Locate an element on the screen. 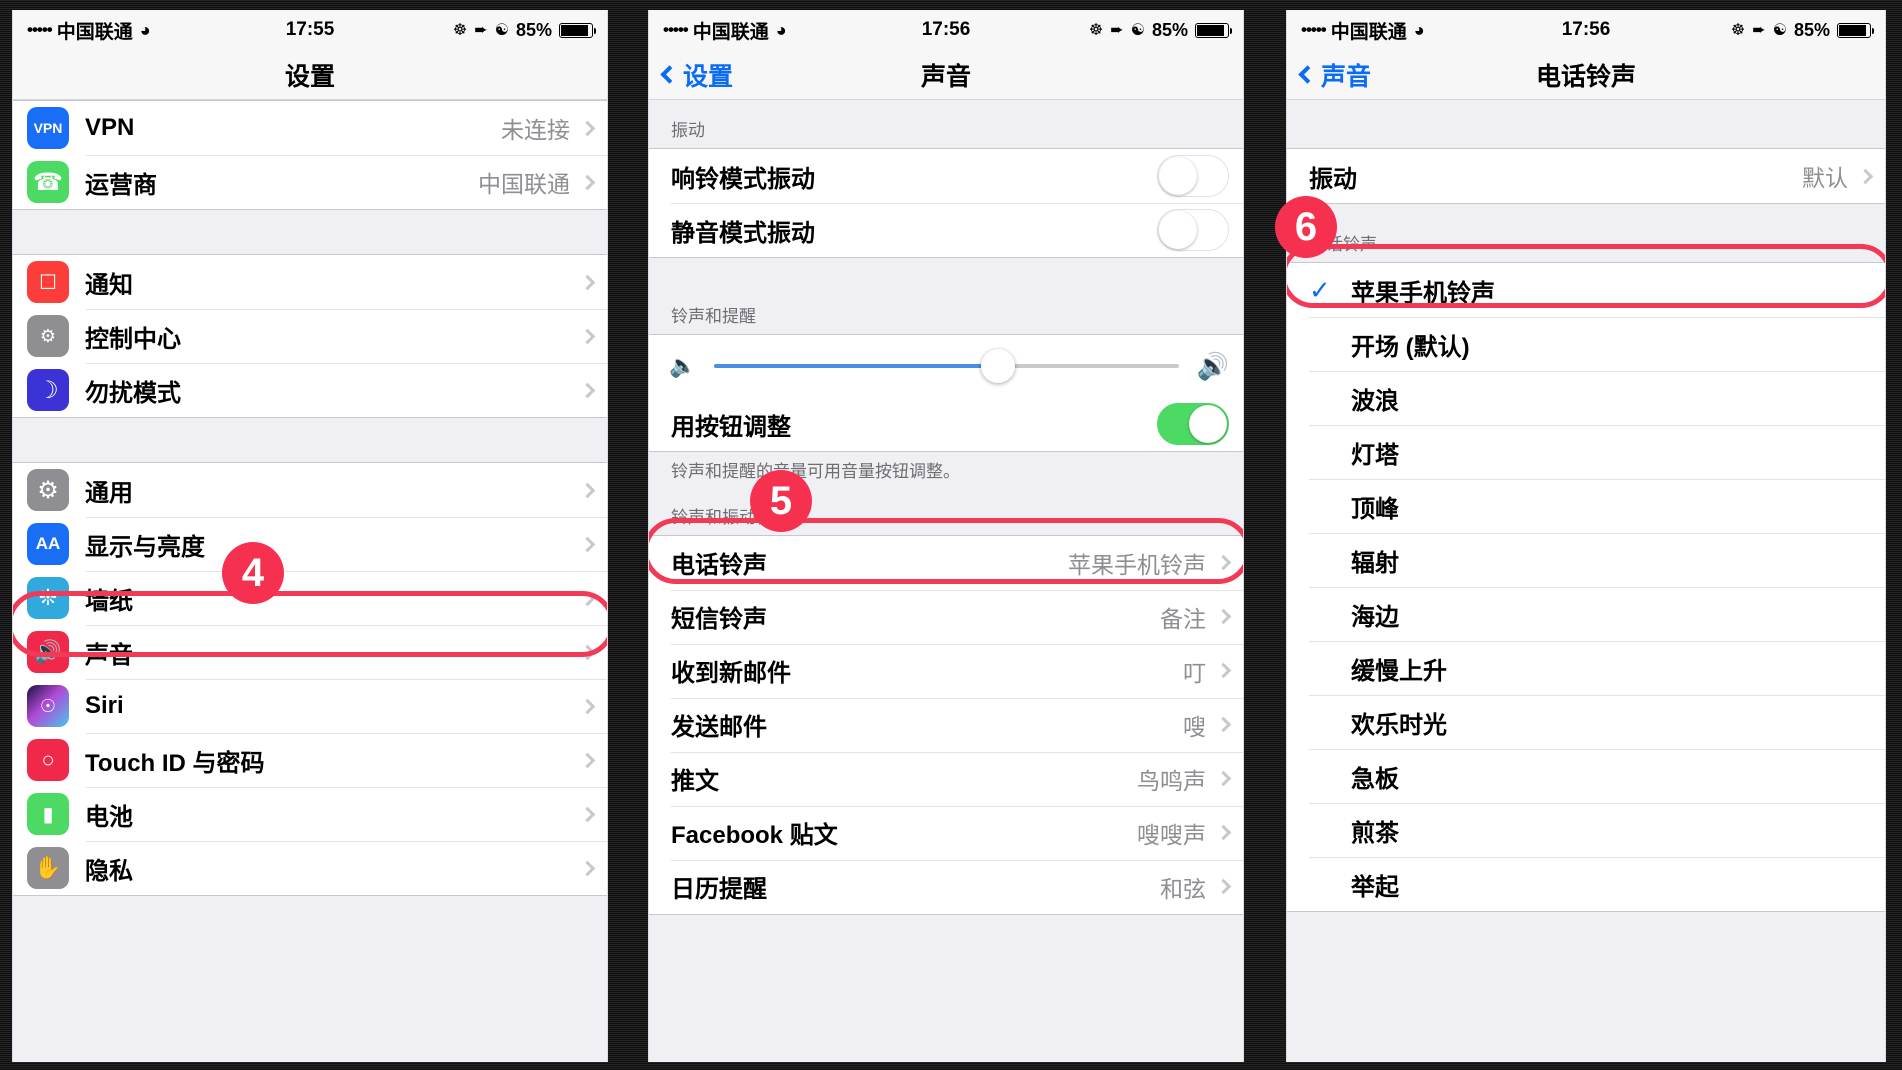  list-item-ringtone: ✓ 顶峰 is located at coordinates (1586, 506).